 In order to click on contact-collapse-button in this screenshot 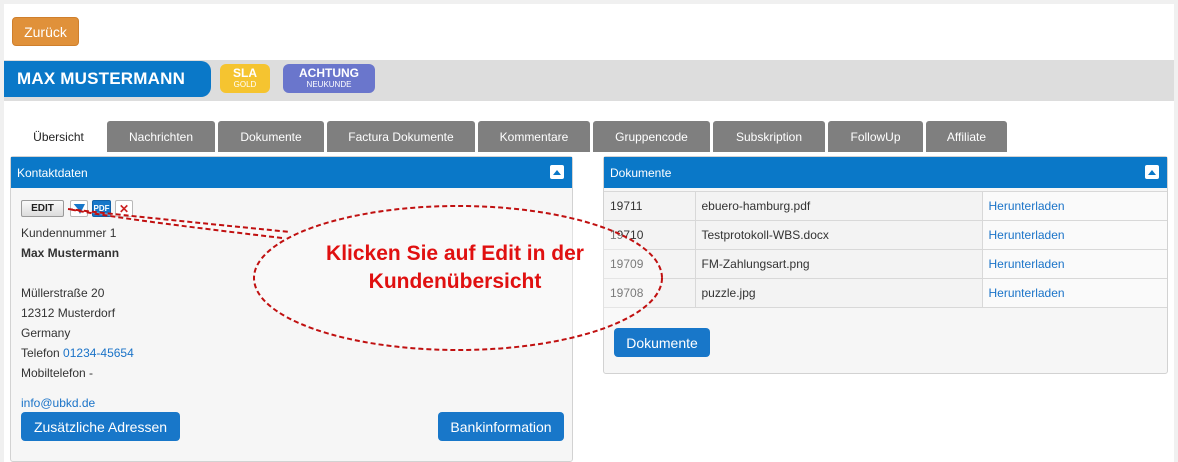, I will do `click(557, 172)`.